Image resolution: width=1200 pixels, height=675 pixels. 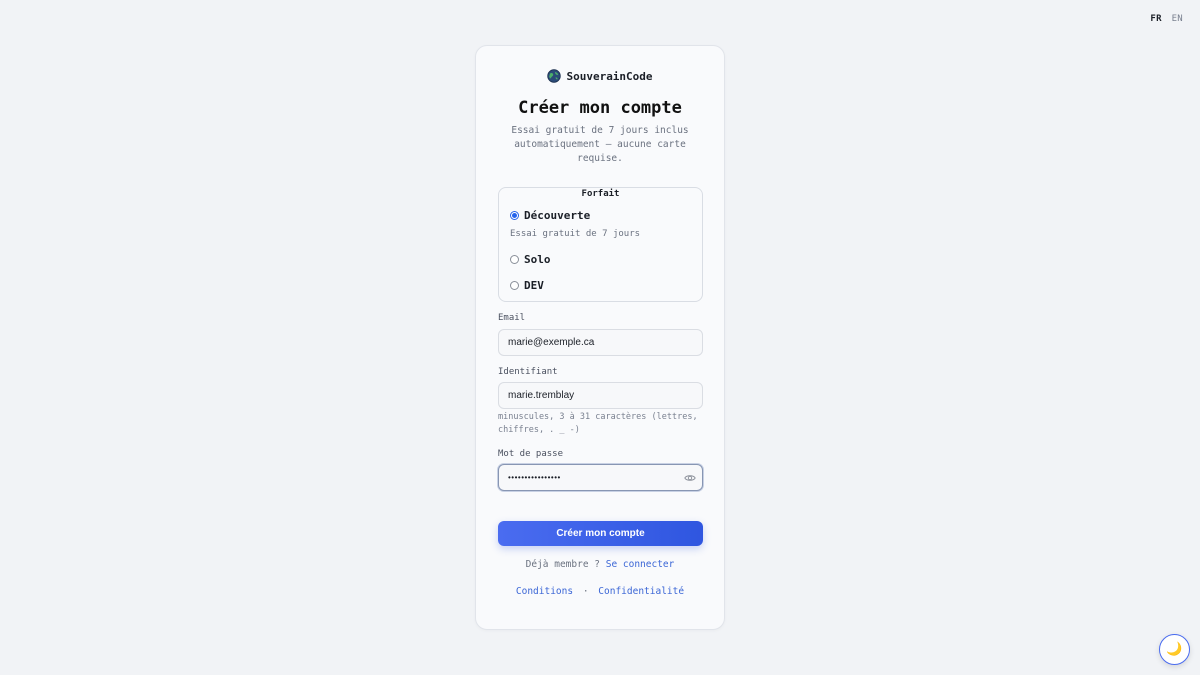 I want to click on radio-solo, so click(x=514, y=259).